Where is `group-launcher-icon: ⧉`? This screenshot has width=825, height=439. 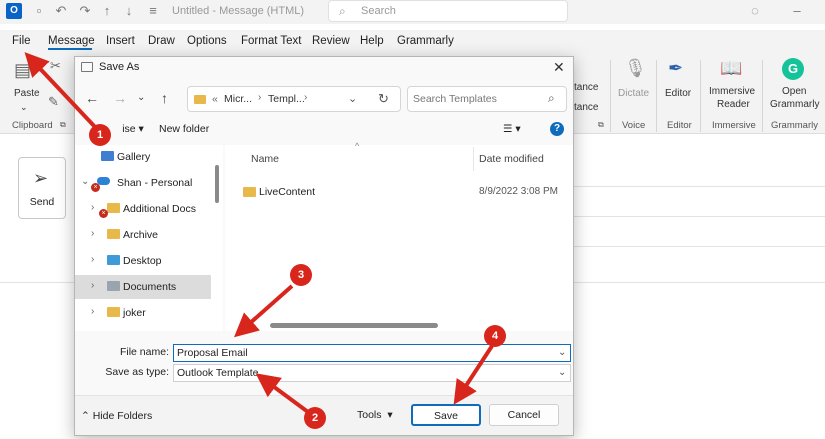 group-launcher-icon: ⧉ is located at coordinates (601, 125).